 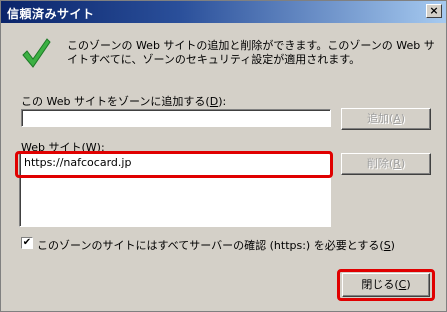 What do you see at coordinates (386, 164) in the screenshot?
I see `remove-button: 削除(R)` at bounding box center [386, 164].